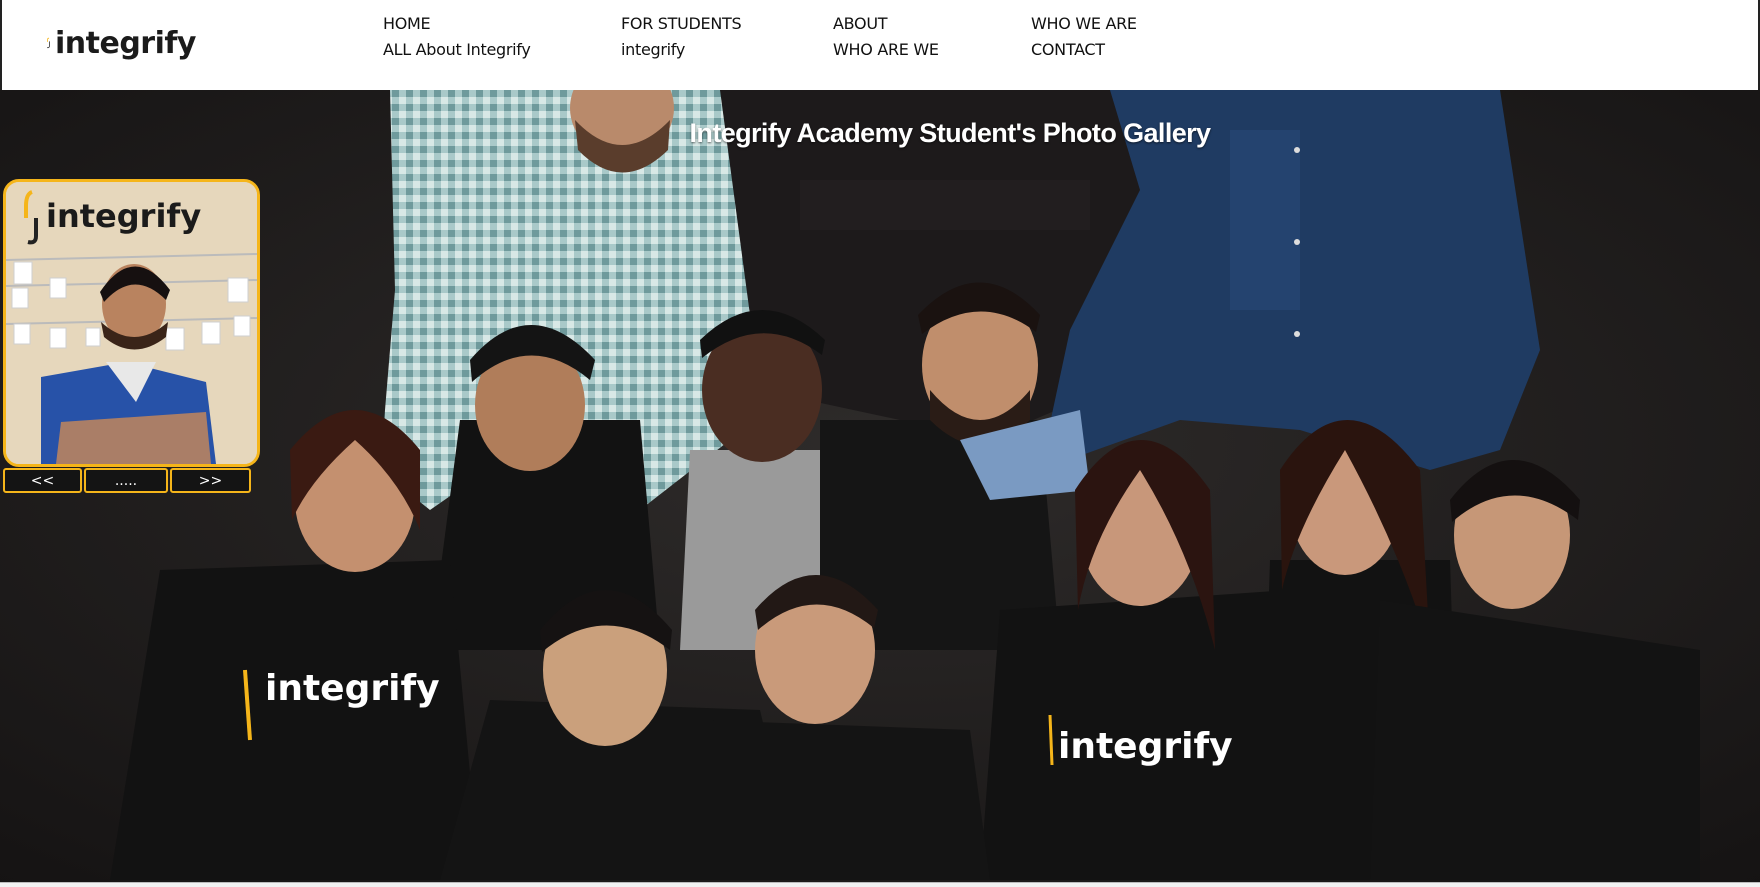 The image size is (1760, 887). What do you see at coordinates (42, 480) in the screenshot?
I see `gallery-prev-button: <<` at bounding box center [42, 480].